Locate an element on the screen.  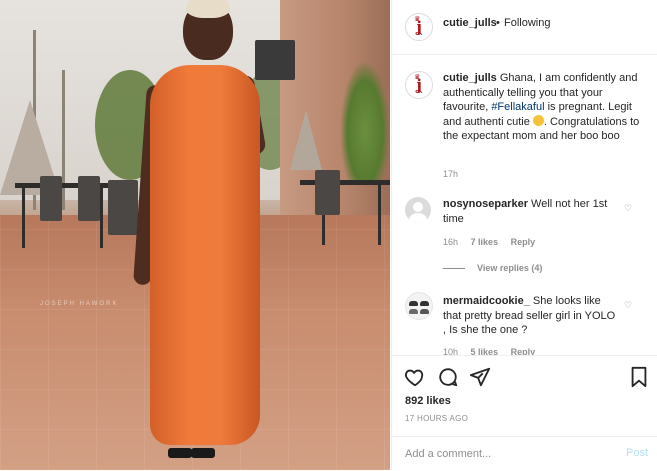
comment-1-likes: 7 likes is located at coordinates (485, 242).